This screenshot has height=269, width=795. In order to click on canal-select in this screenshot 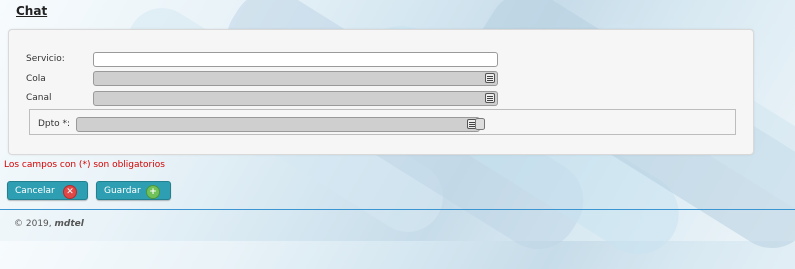, I will do `click(295, 98)`.